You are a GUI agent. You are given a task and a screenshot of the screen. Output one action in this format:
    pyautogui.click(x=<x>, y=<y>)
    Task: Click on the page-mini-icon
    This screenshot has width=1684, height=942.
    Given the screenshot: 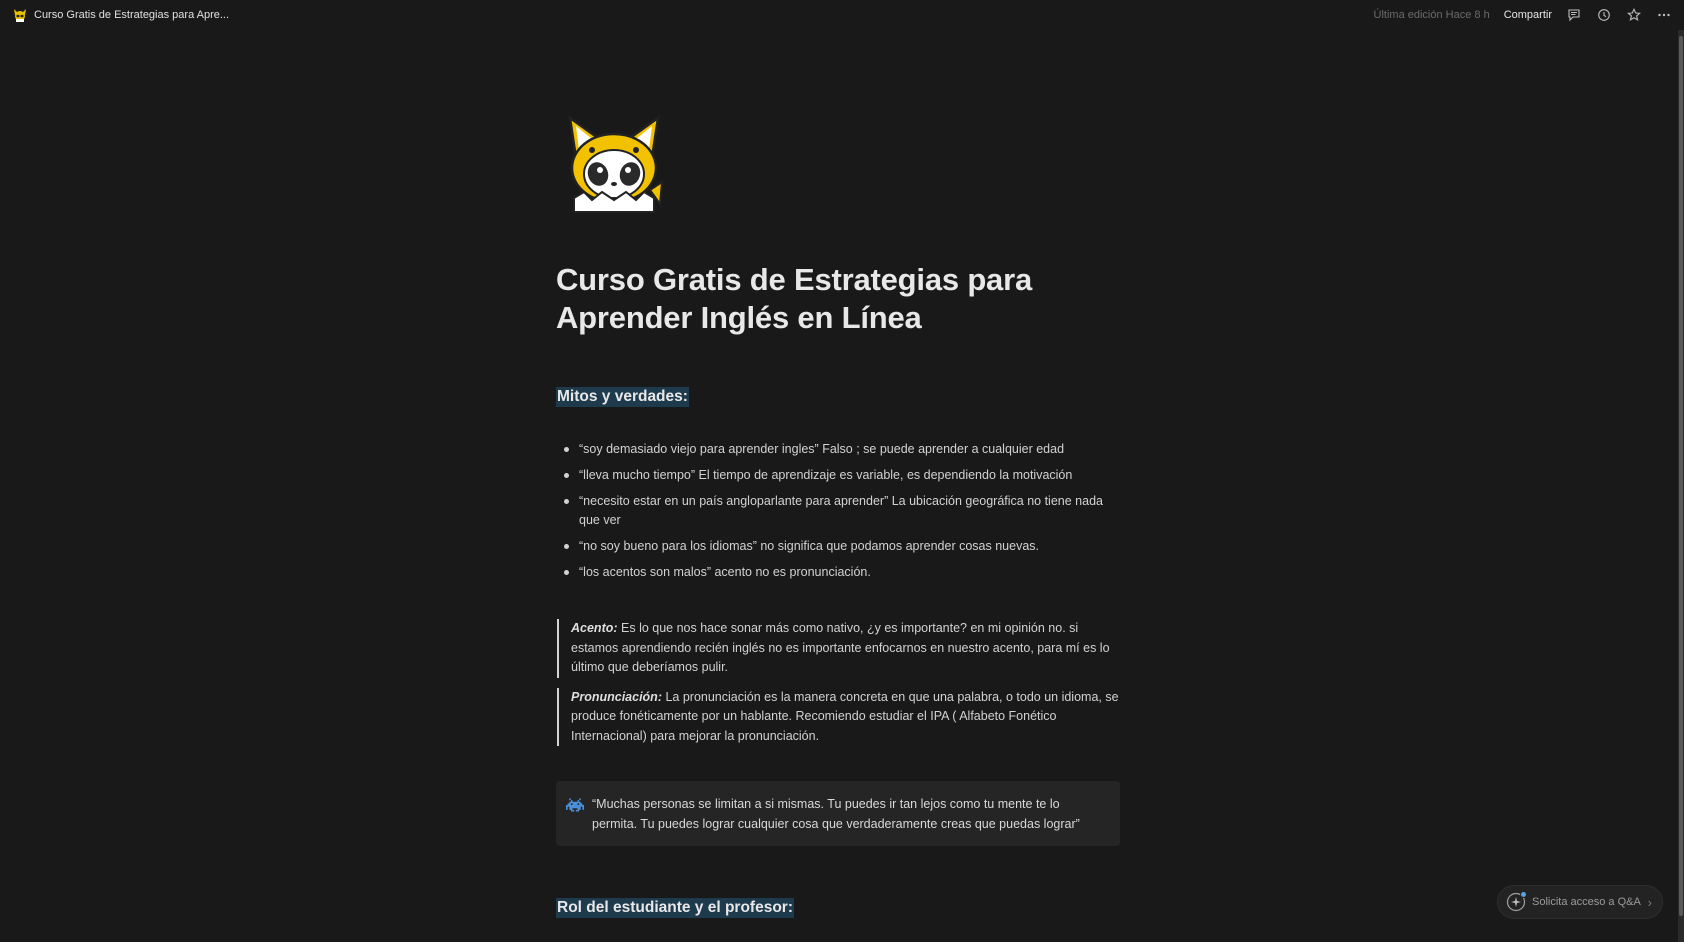 What is the action you would take?
    pyautogui.click(x=20, y=15)
    